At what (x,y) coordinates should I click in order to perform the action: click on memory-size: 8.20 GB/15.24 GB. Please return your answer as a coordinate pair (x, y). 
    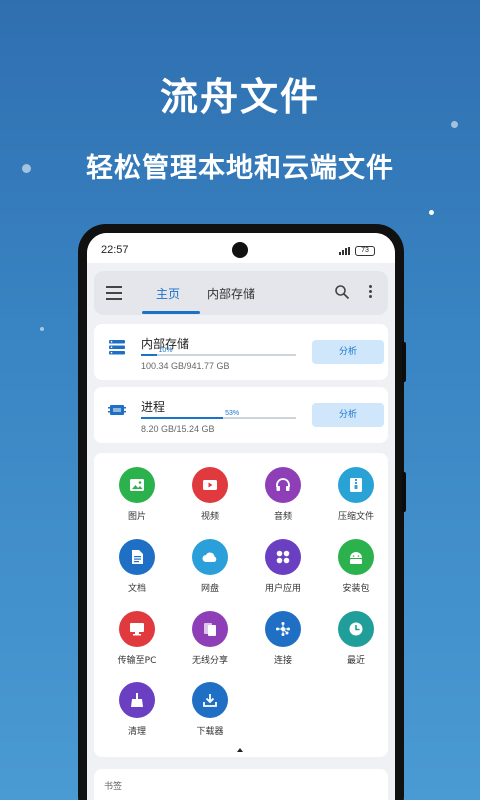
    Looking at the image, I should click on (178, 429).